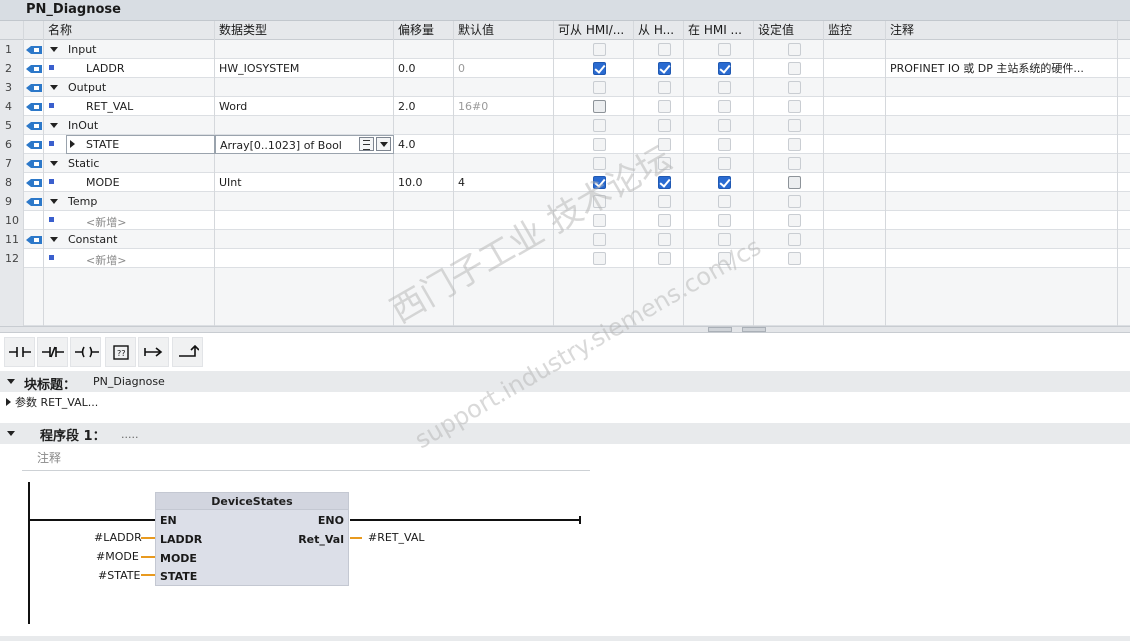 The image size is (1130, 641). What do you see at coordinates (855, 30) in the screenshot?
I see `col-monitor: 监控` at bounding box center [855, 30].